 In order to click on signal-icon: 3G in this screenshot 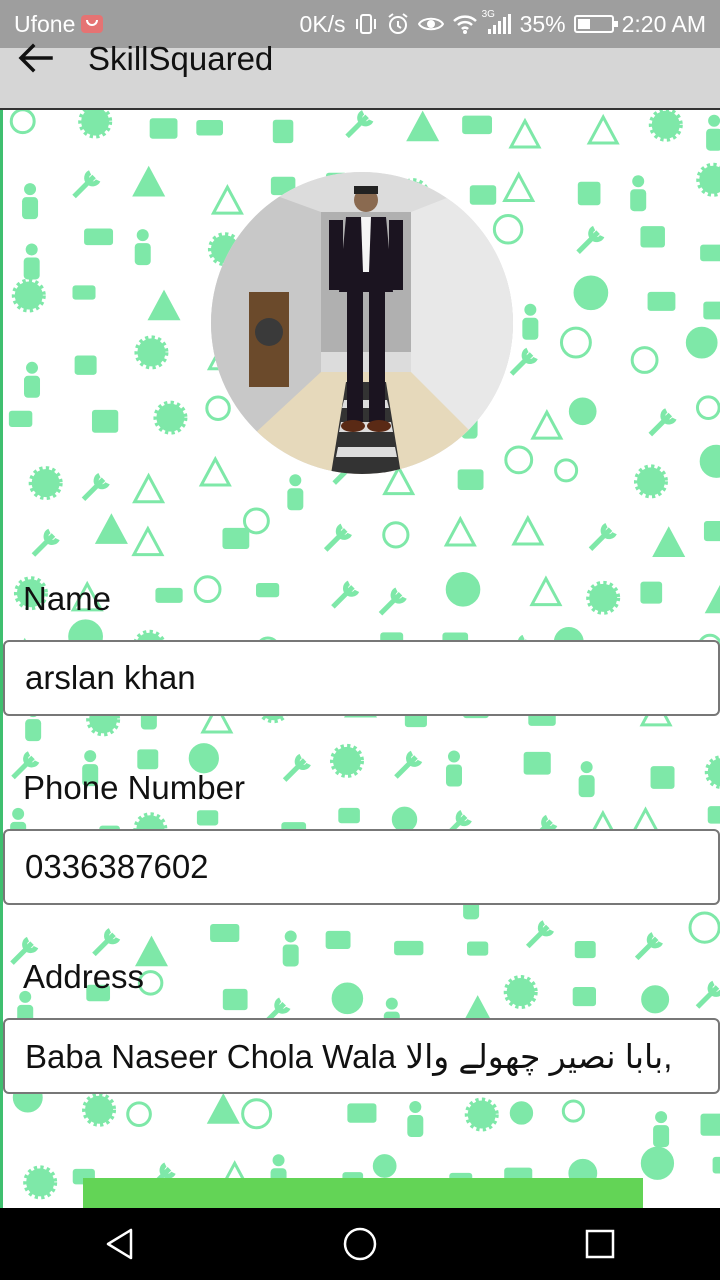, I will do `click(497, 22)`.